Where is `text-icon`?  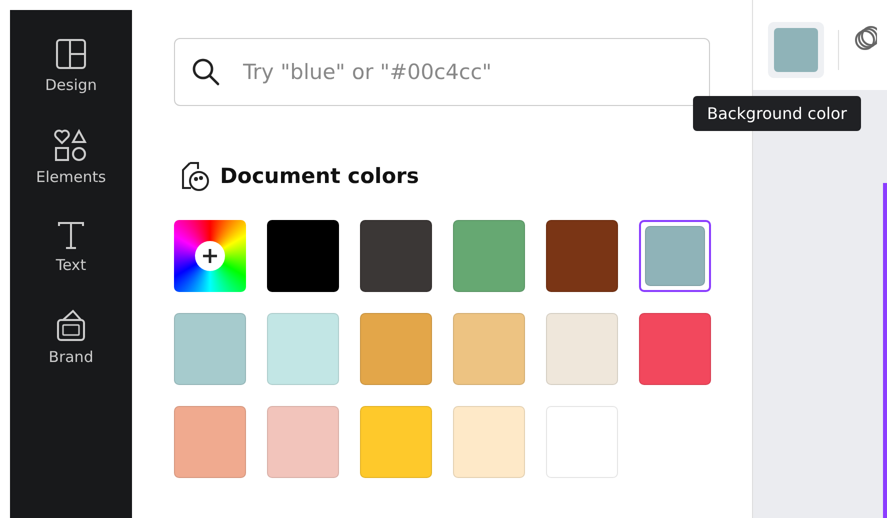 text-icon is located at coordinates (71, 235).